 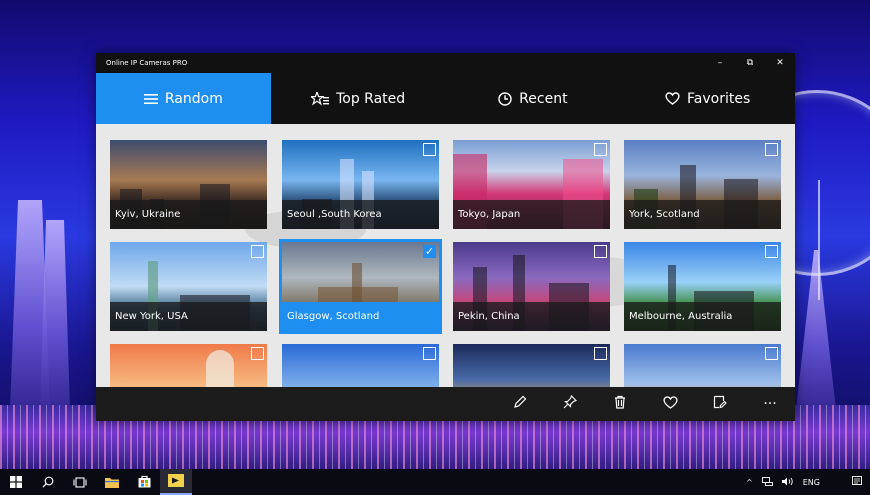 I want to click on tab-bar: Random Top Rated Recent Favorites, so click(x=445, y=98).